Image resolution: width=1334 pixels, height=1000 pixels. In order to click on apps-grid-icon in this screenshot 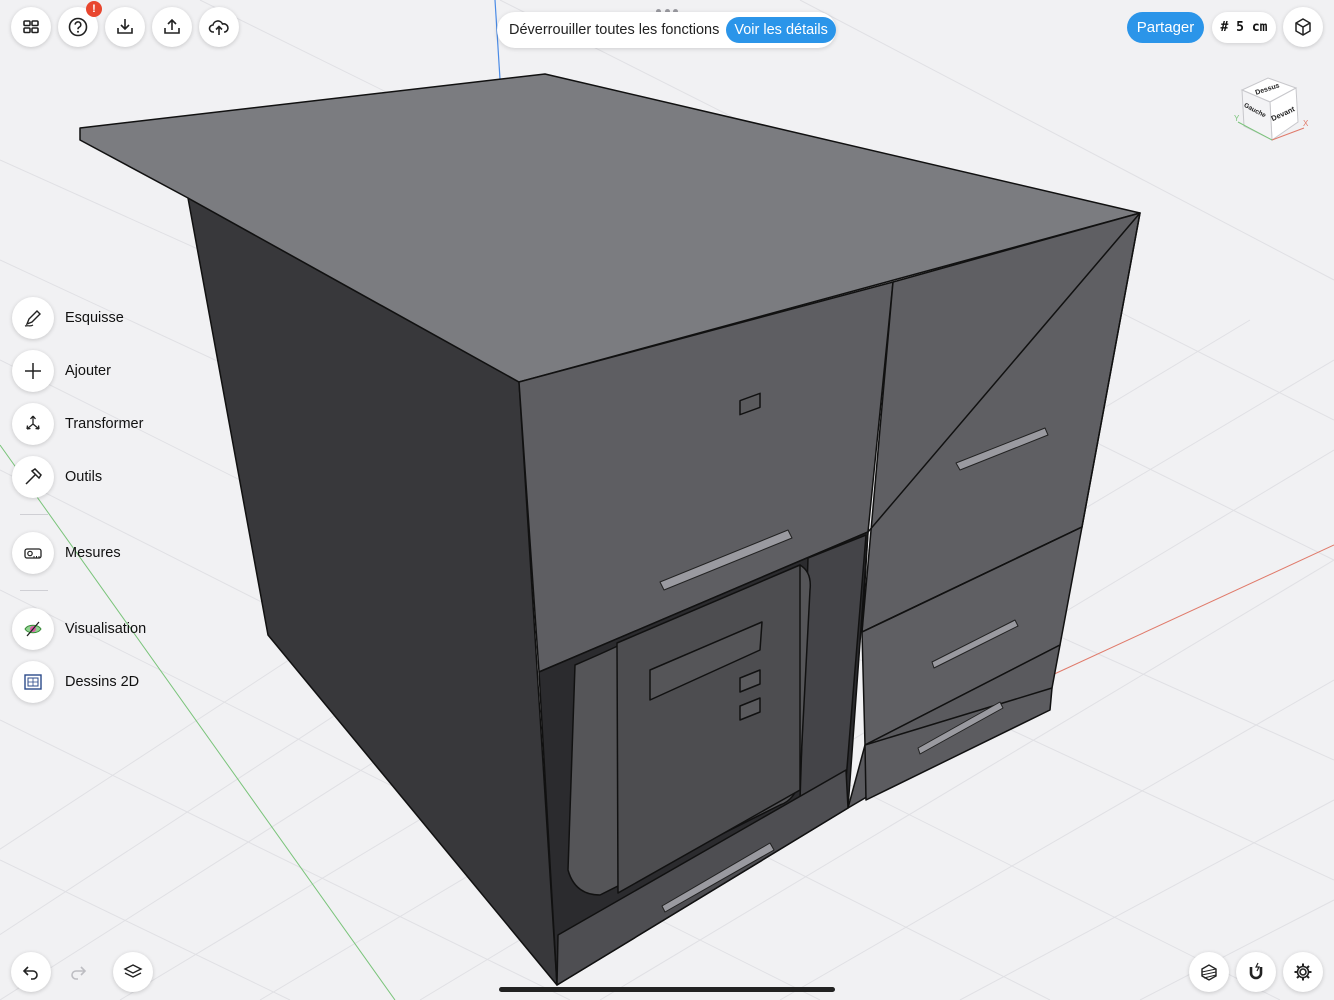, I will do `click(31, 27)`.